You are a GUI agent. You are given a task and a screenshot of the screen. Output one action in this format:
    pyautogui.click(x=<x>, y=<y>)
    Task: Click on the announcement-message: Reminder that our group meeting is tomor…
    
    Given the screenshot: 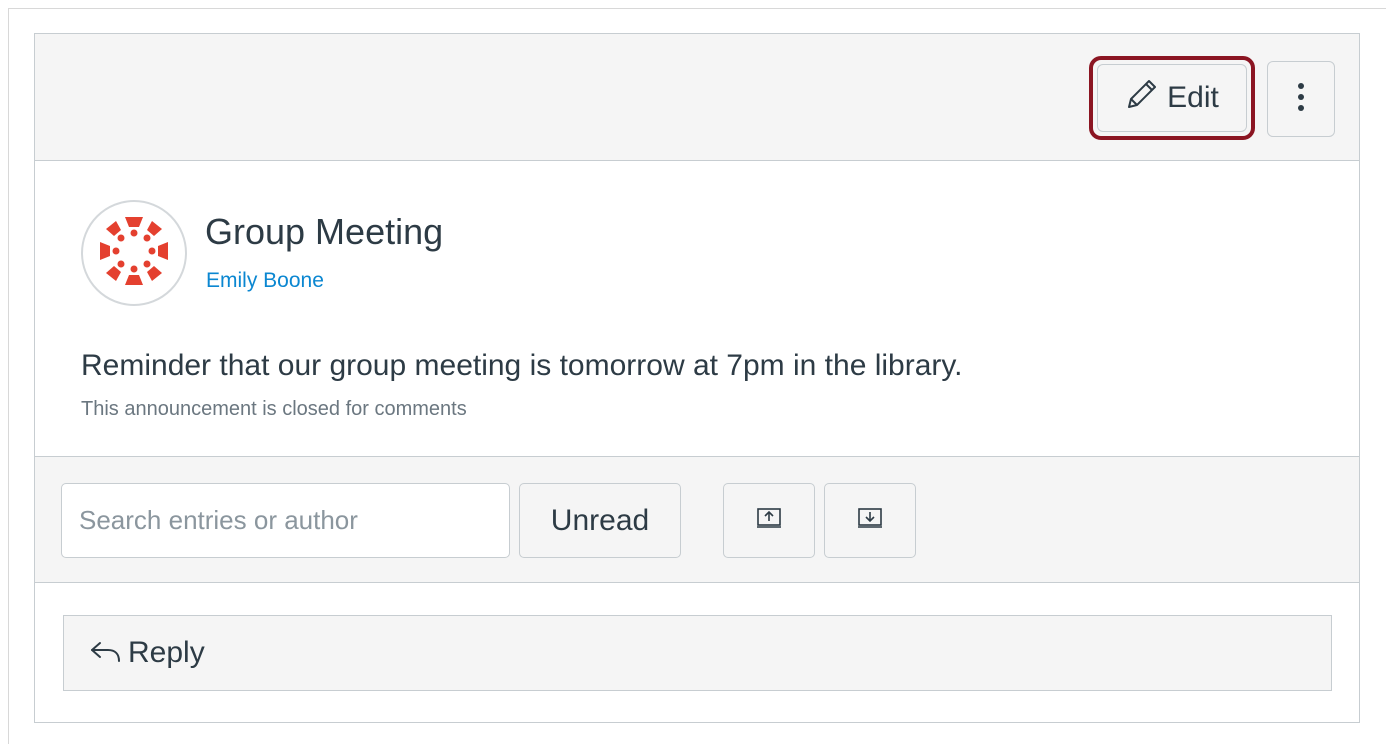 What is the action you would take?
    pyautogui.click(x=522, y=365)
    